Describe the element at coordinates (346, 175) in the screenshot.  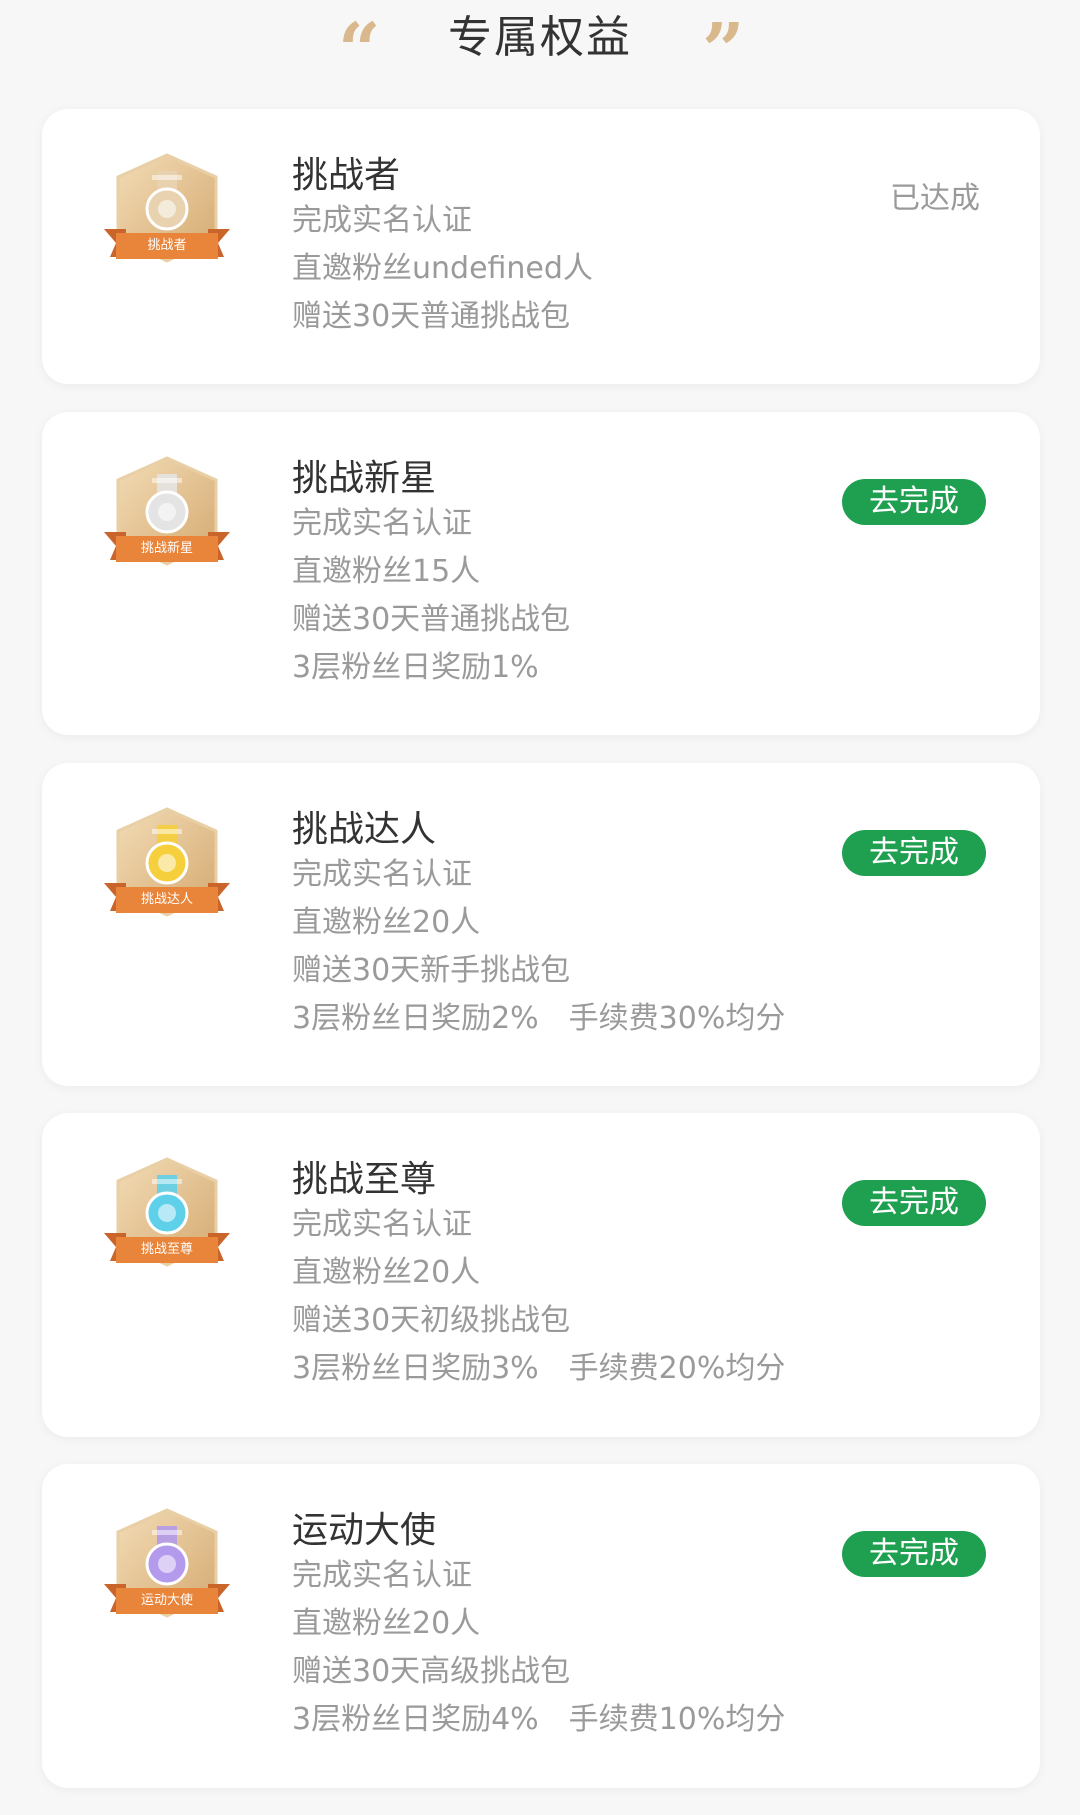
I see `tier-title: 挑战者` at that location.